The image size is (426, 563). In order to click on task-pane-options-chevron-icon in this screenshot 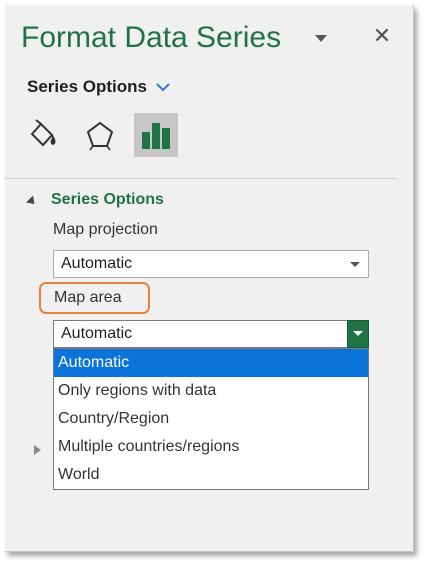, I will do `click(321, 38)`.